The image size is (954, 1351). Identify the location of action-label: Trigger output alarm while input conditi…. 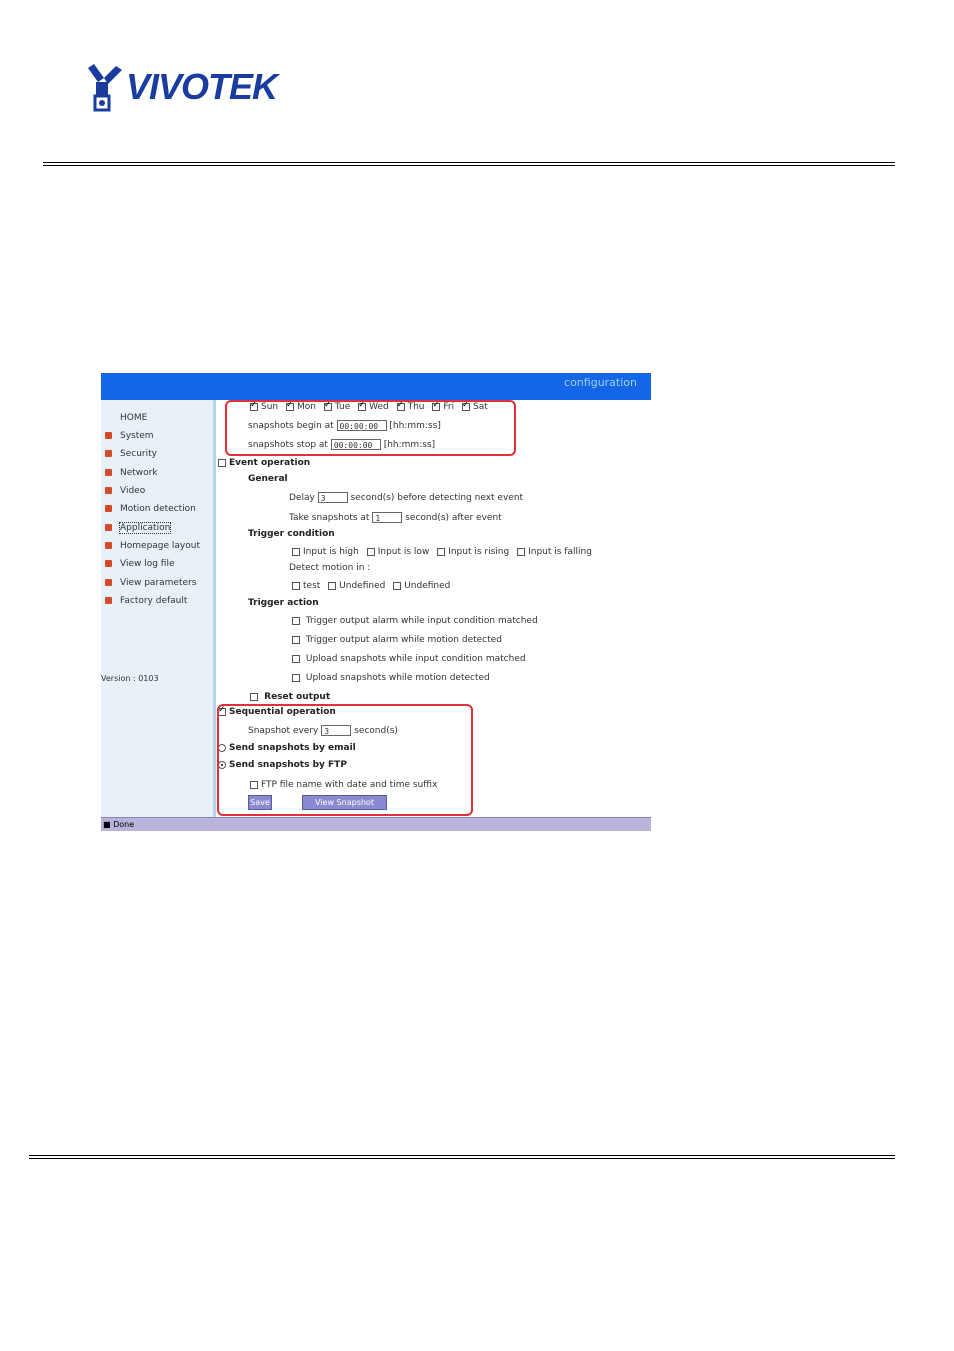
(421, 621).